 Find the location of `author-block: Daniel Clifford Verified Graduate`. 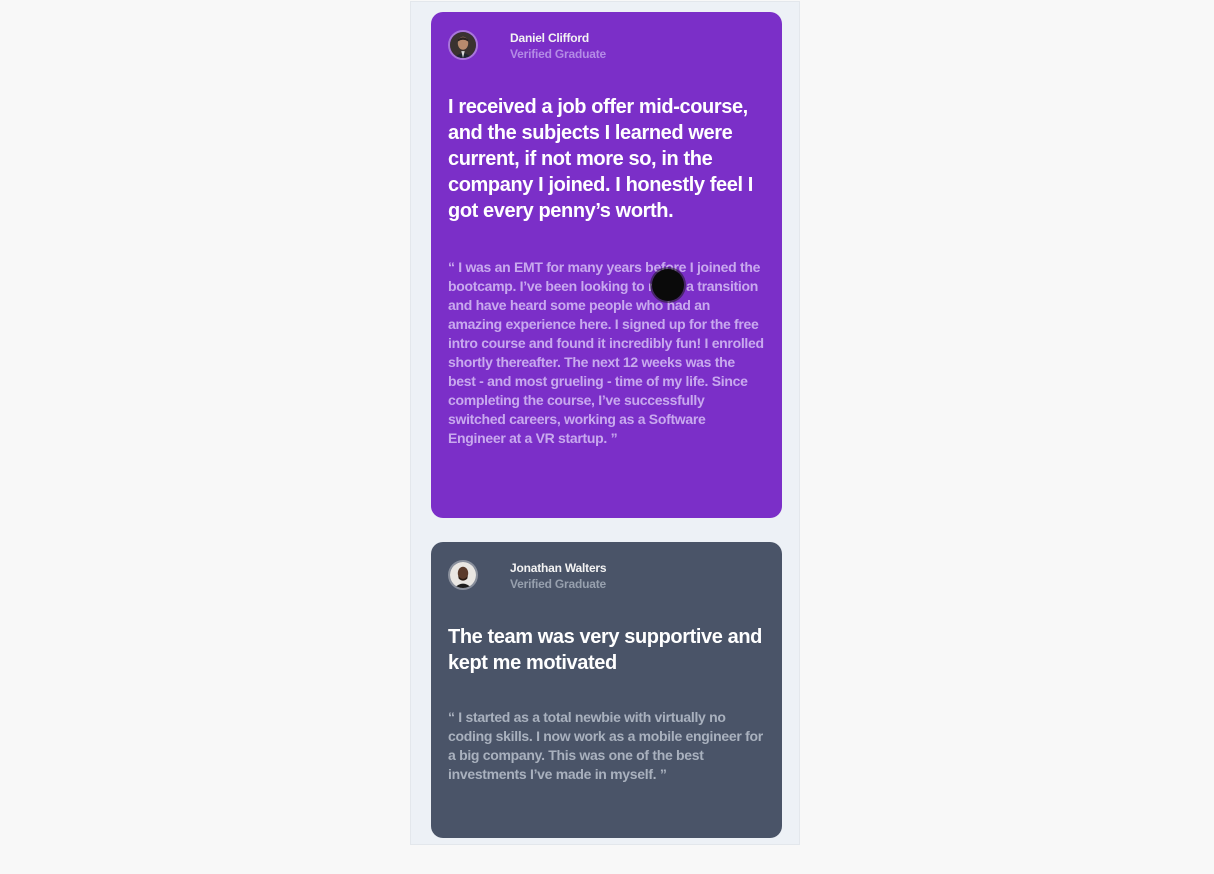

author-block: Daniel Clifford Verified Graduate is located at coordinates (606, 46).